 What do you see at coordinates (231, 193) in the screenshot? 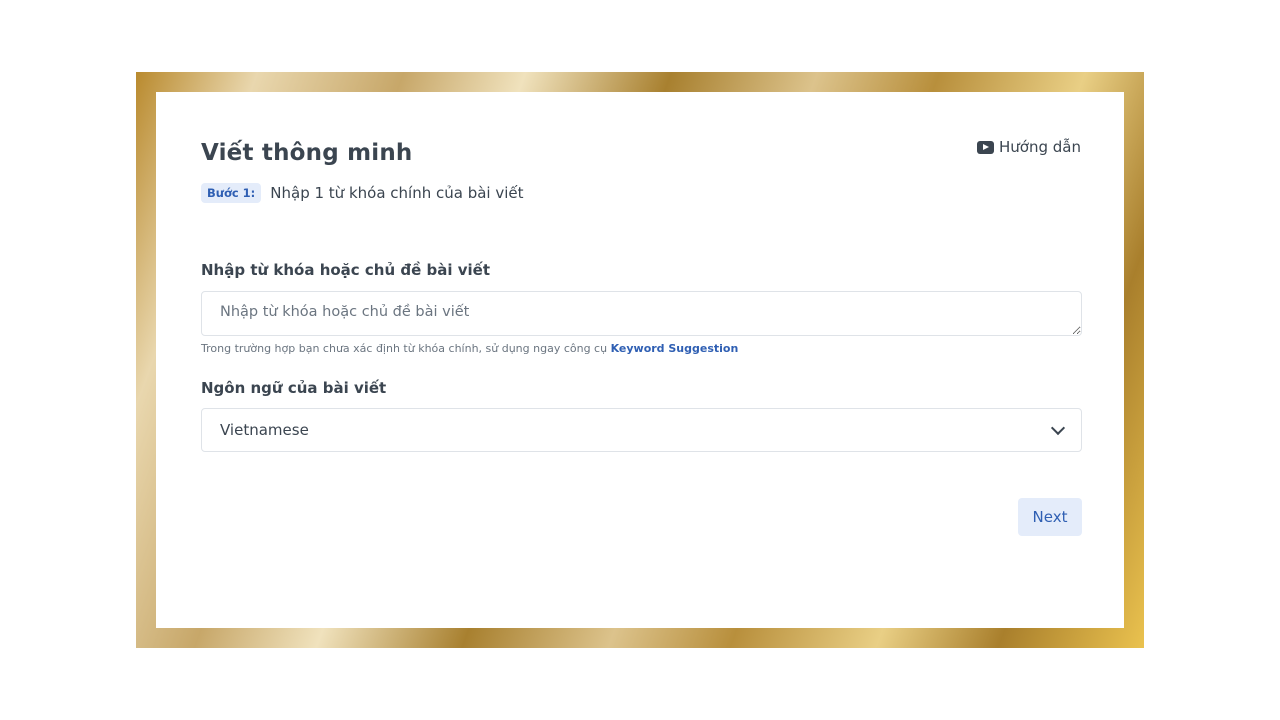
I see `step-badge: Bước 1:` at bounding box center [231, 193].